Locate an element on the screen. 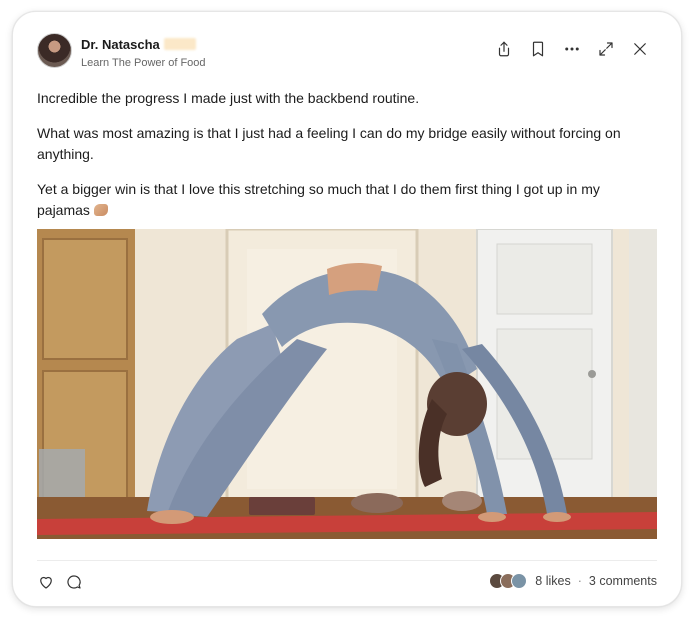 Image resolution: width=700 pixels, height=630 pixels. share-button is located at coordinates (504, 49).